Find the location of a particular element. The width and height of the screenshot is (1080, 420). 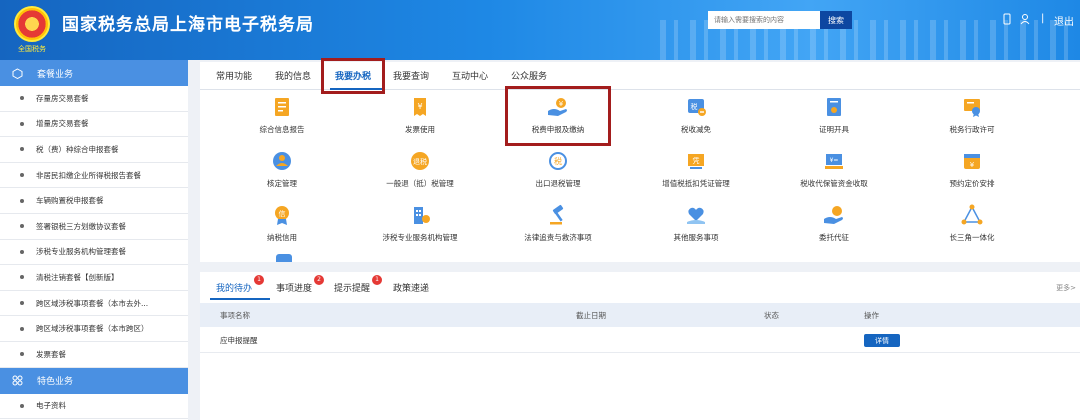

gavel-icon is located at coordinates (557, 214).